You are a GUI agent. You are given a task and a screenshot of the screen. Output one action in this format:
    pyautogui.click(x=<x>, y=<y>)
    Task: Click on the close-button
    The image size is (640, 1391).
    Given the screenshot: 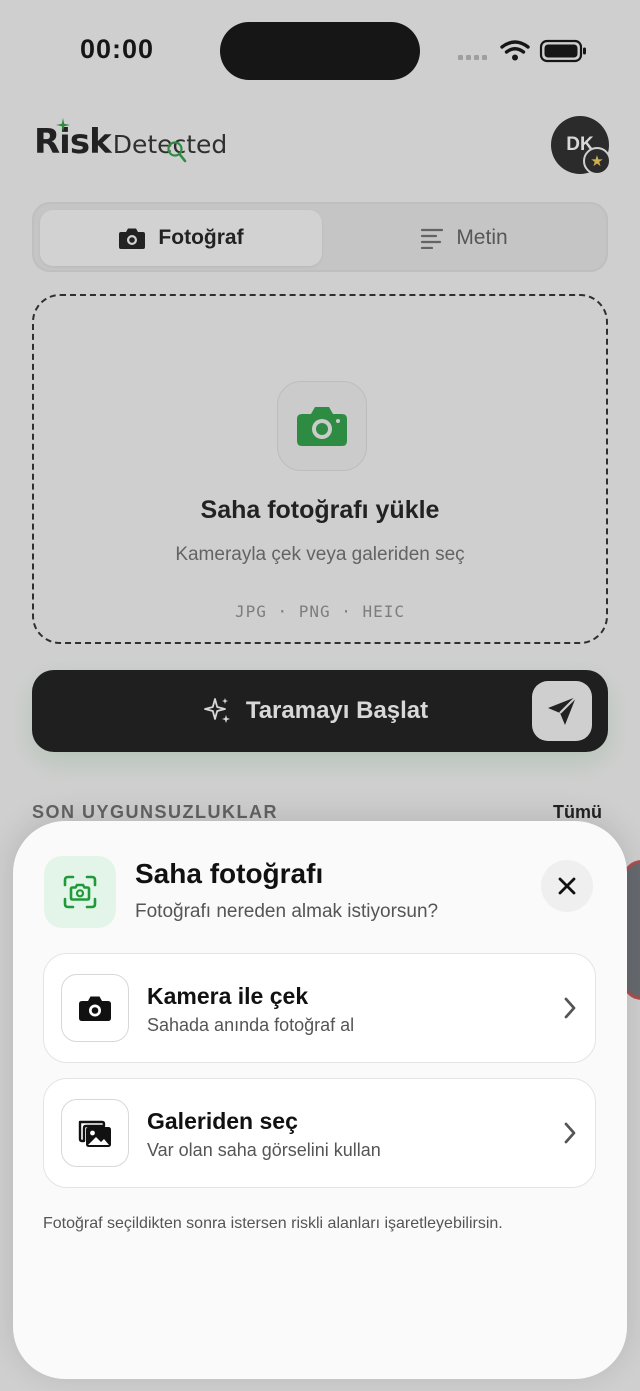 What is the action you would take?
    pyautogui.click(x=567, y=886)
    